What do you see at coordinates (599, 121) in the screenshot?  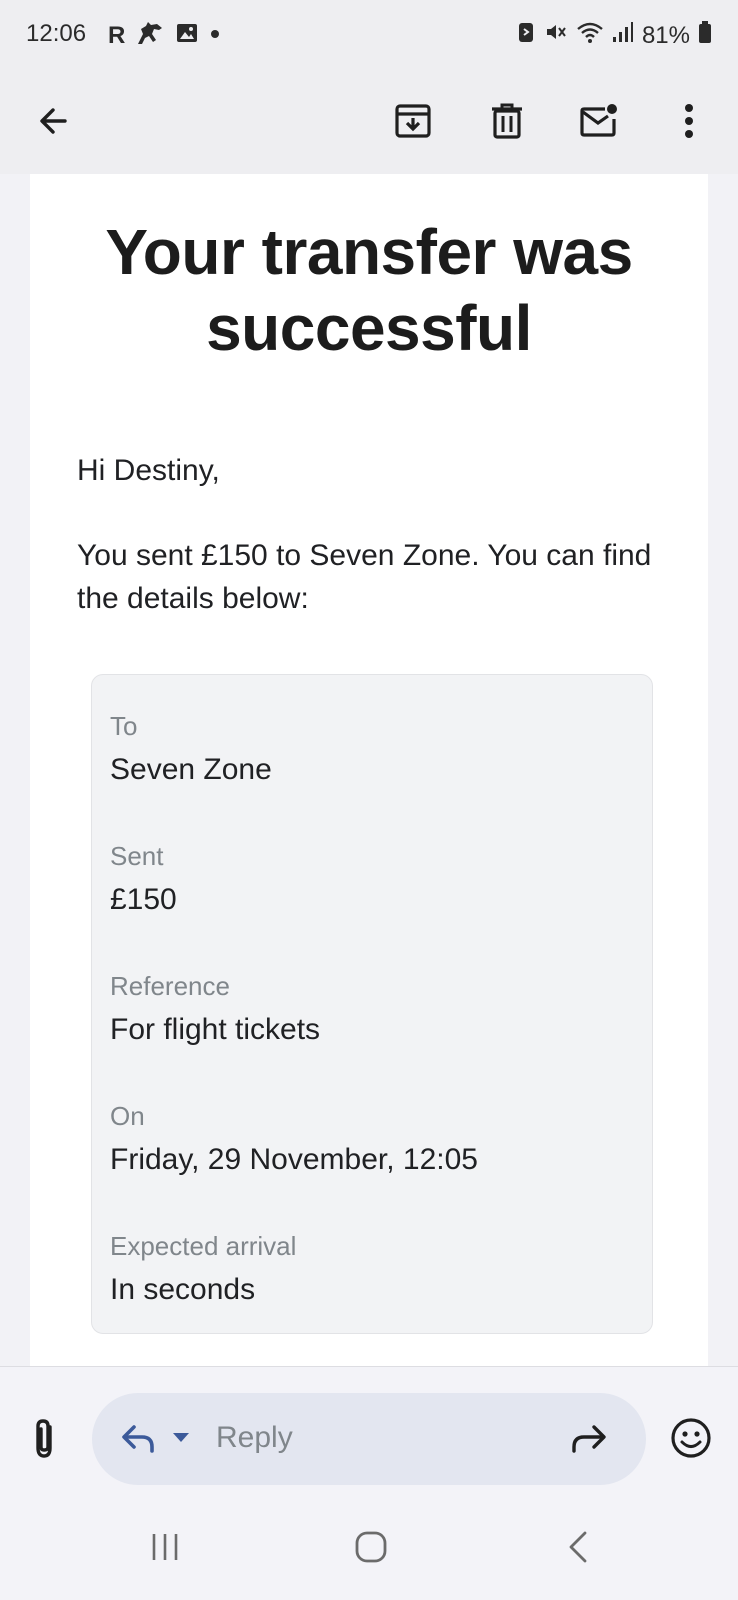 I see `mark-unread-icon` at bounding box center [599, 121].